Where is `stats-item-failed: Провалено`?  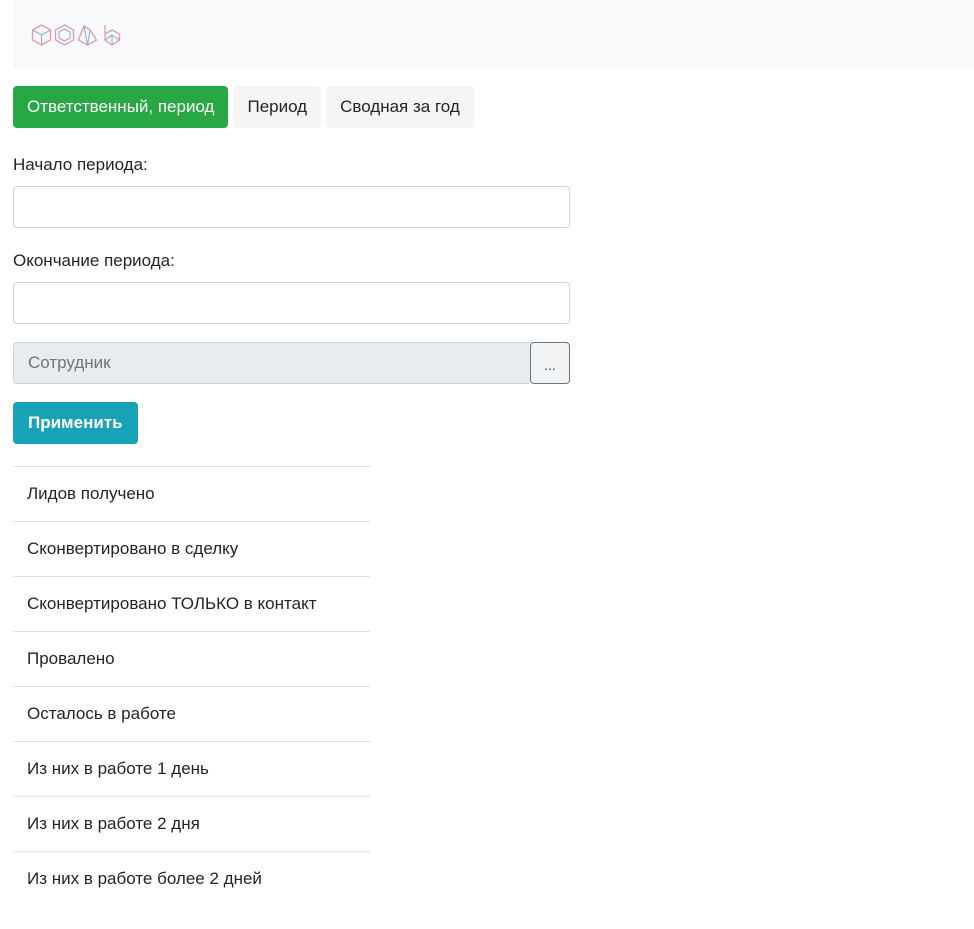
stats-item-failed: Провалено is located at coordinates (191, 658).